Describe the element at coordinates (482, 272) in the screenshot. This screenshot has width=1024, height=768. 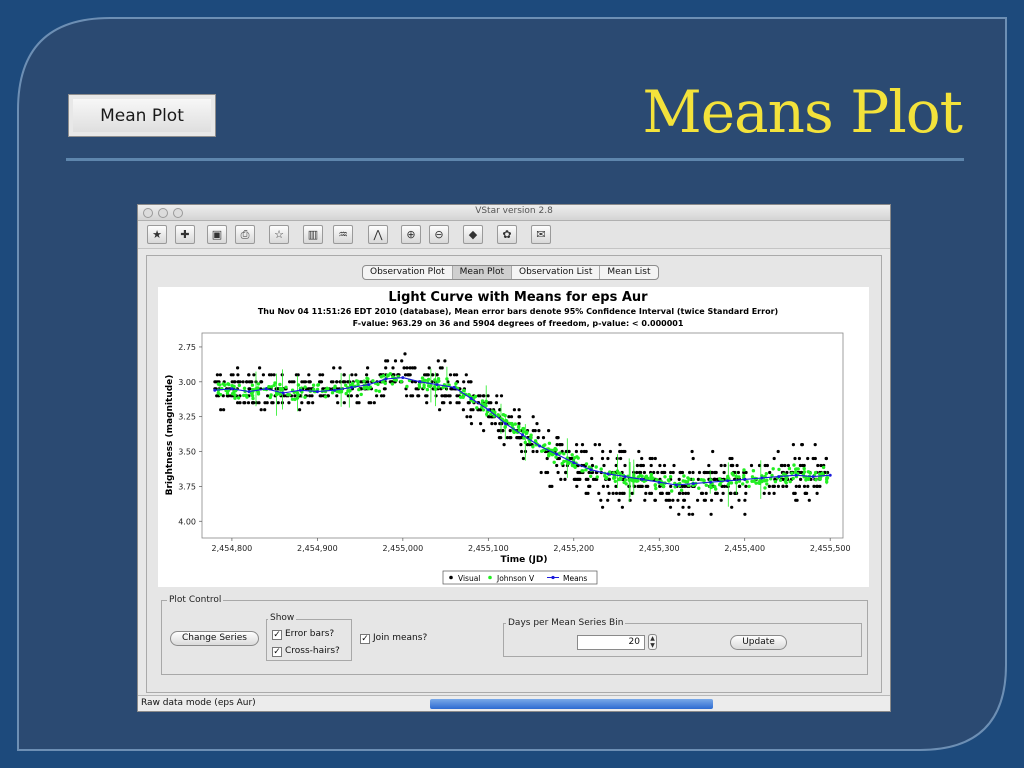
I see `tab-mean-plot: Mean Plot` at that location.